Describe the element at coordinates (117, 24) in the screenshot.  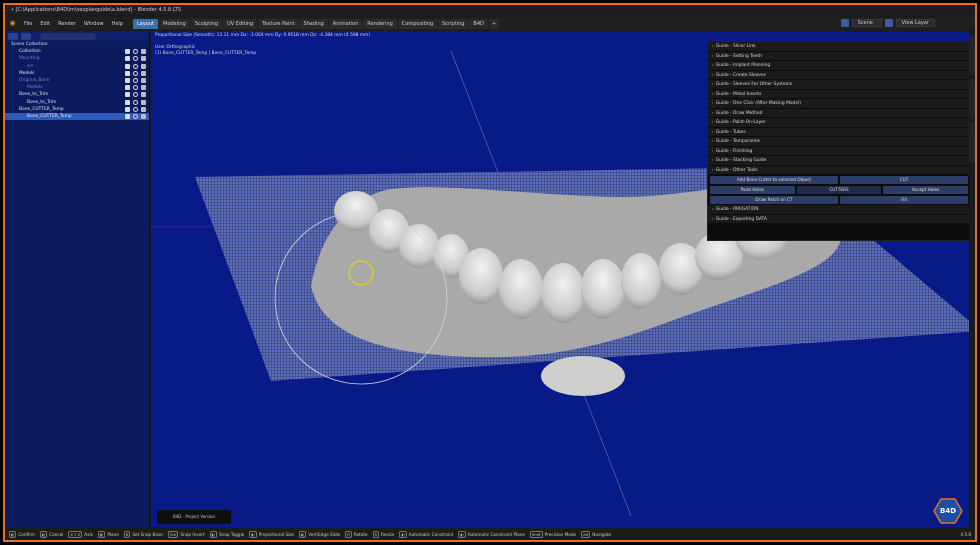
I see `menu-help: Help` at that location.